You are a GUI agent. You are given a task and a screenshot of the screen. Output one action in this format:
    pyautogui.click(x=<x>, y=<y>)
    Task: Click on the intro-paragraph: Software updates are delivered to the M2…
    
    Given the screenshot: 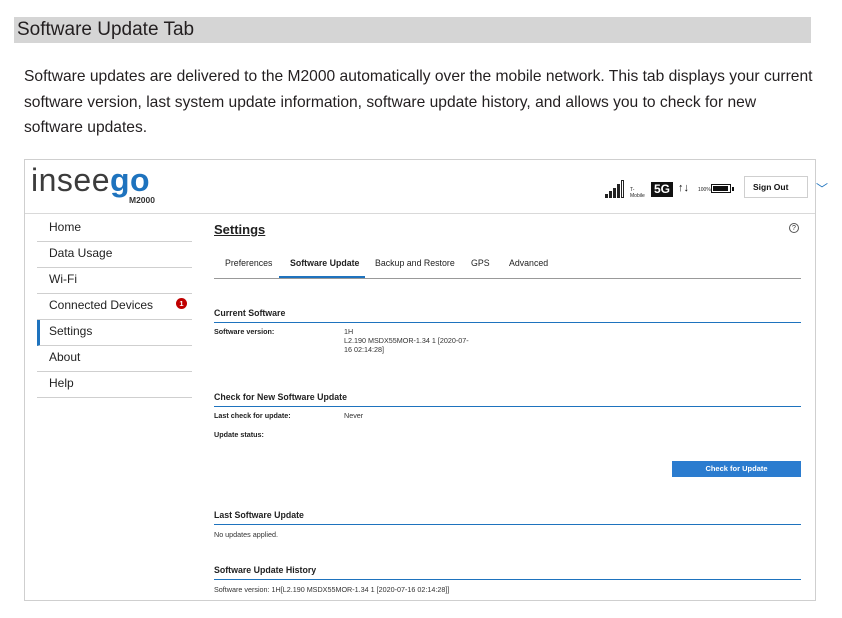 What is the action you would take?
    pyautogui.click(x=418, y=102)
    